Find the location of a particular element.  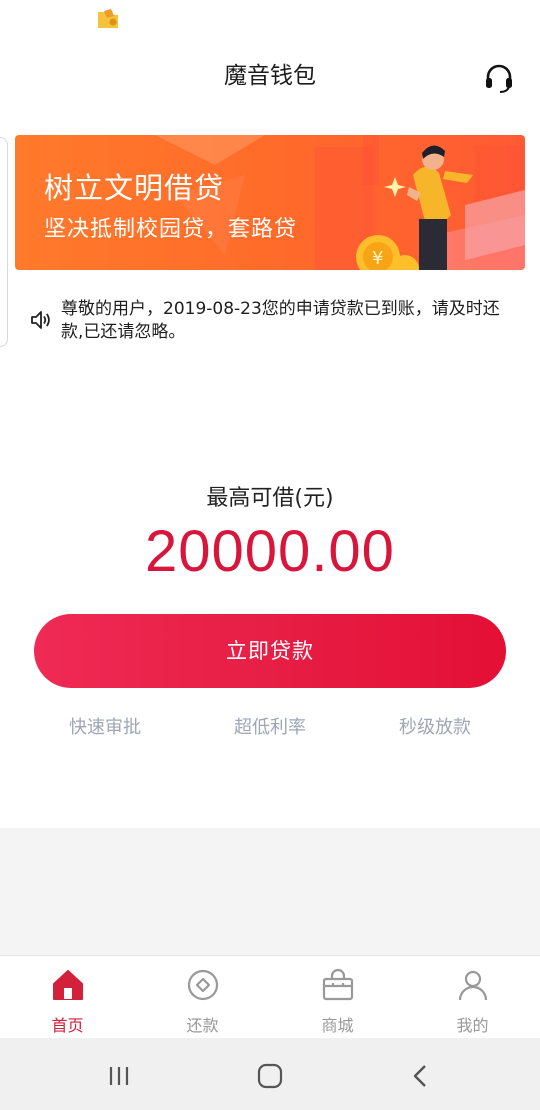

feature-fast-approval: 快速审批 is located at coordinates (105, 727).